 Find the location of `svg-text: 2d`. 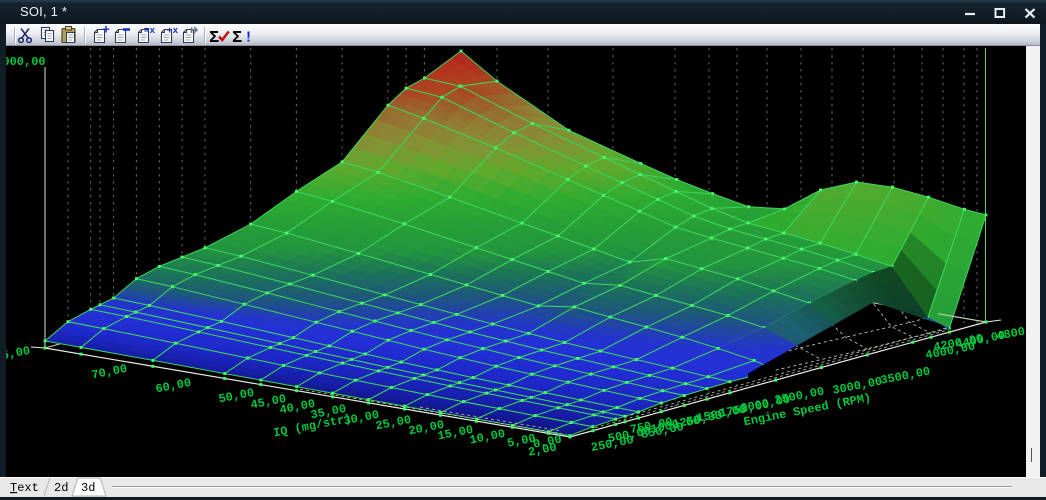

svg-text: 2d is located at coordinates (61, 488).